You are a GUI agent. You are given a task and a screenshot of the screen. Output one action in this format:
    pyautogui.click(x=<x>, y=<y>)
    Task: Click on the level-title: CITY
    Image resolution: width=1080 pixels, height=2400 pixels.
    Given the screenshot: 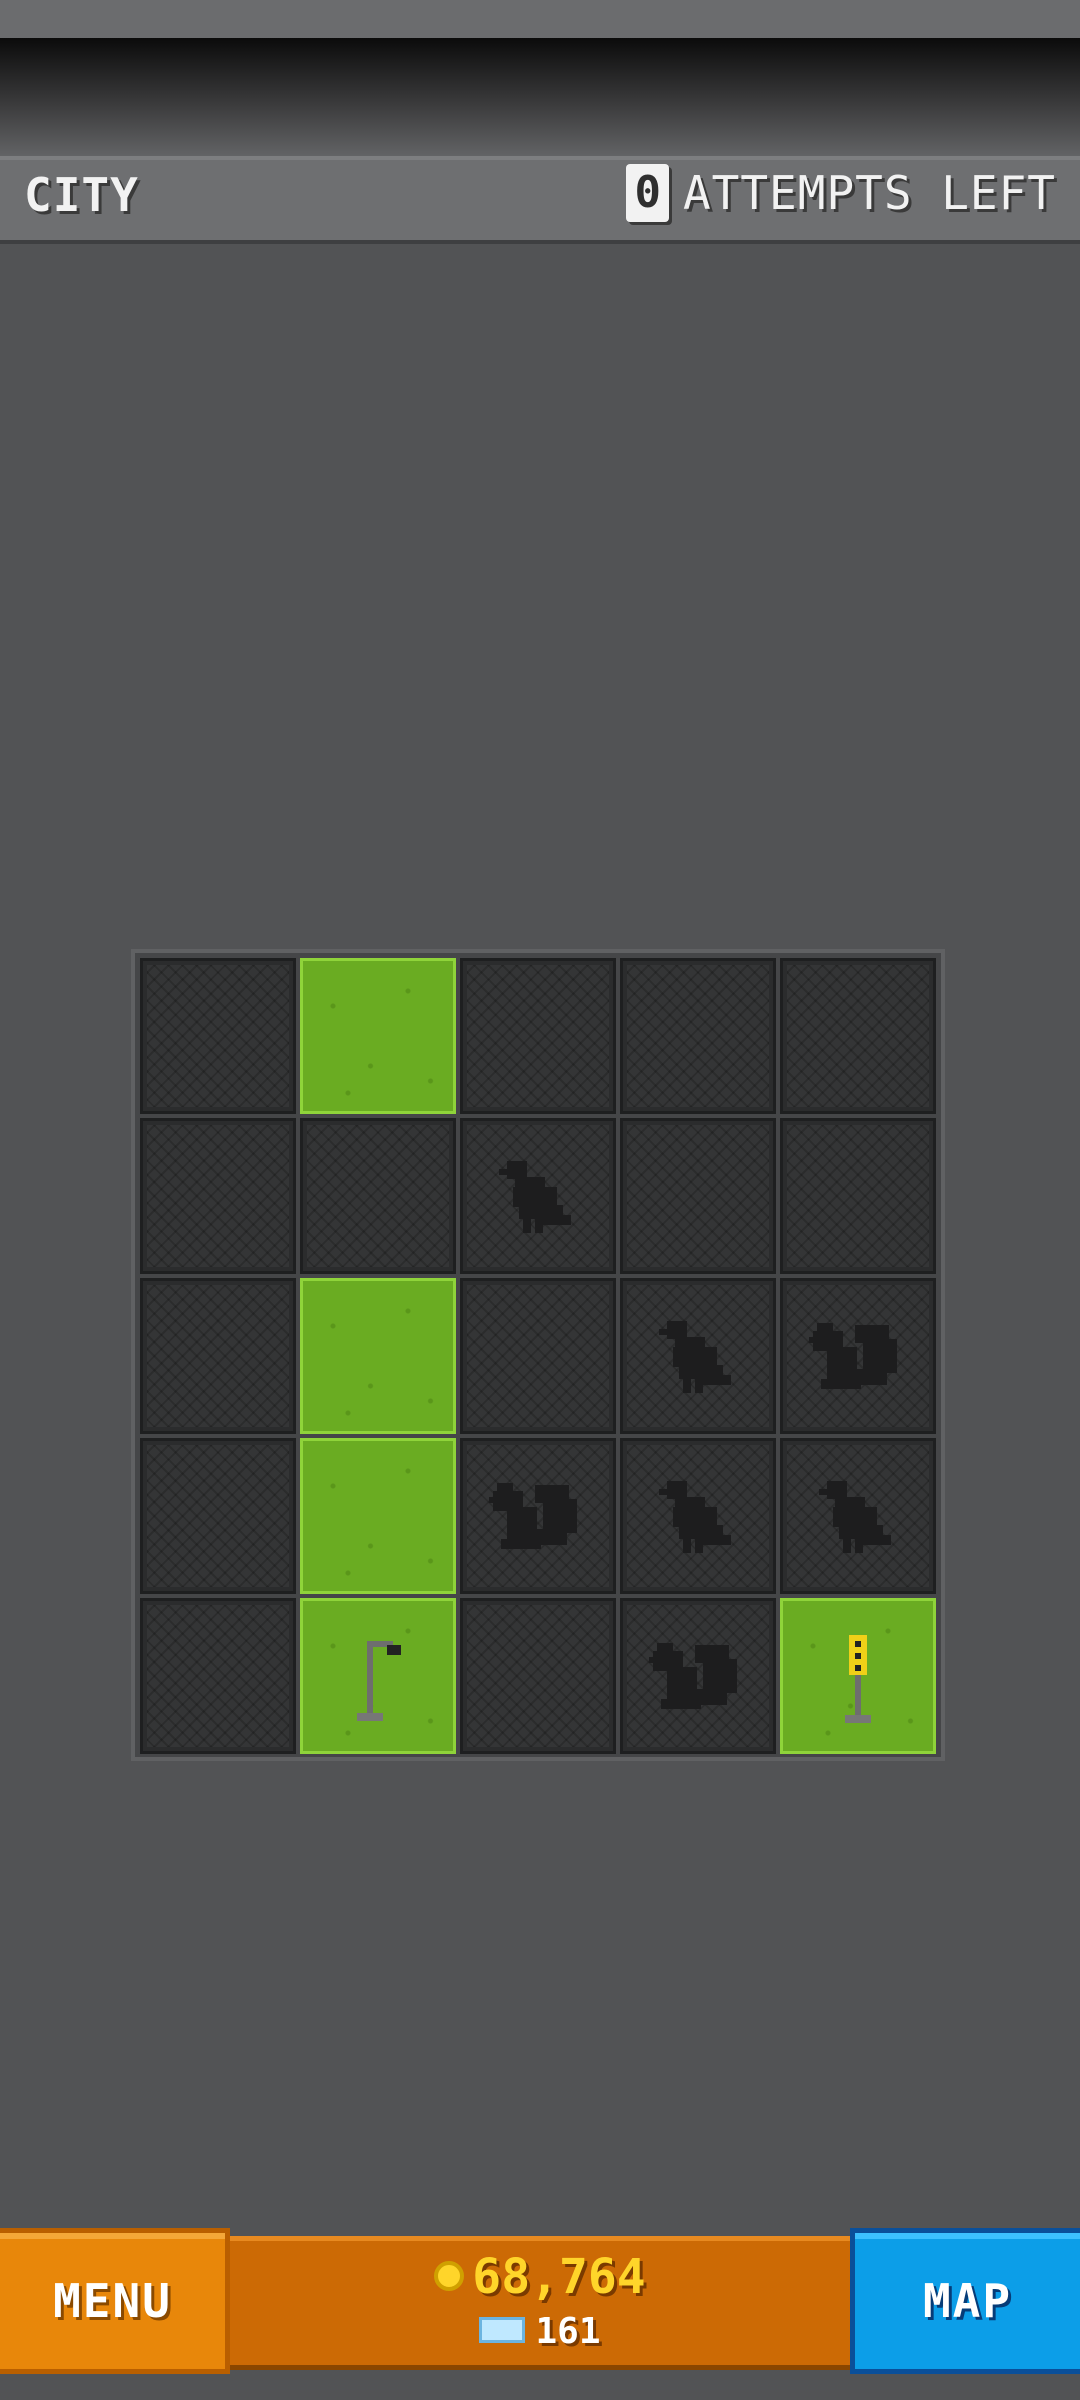 What is the action you would take?
    pyautogui.click(x=81, y=195)
    